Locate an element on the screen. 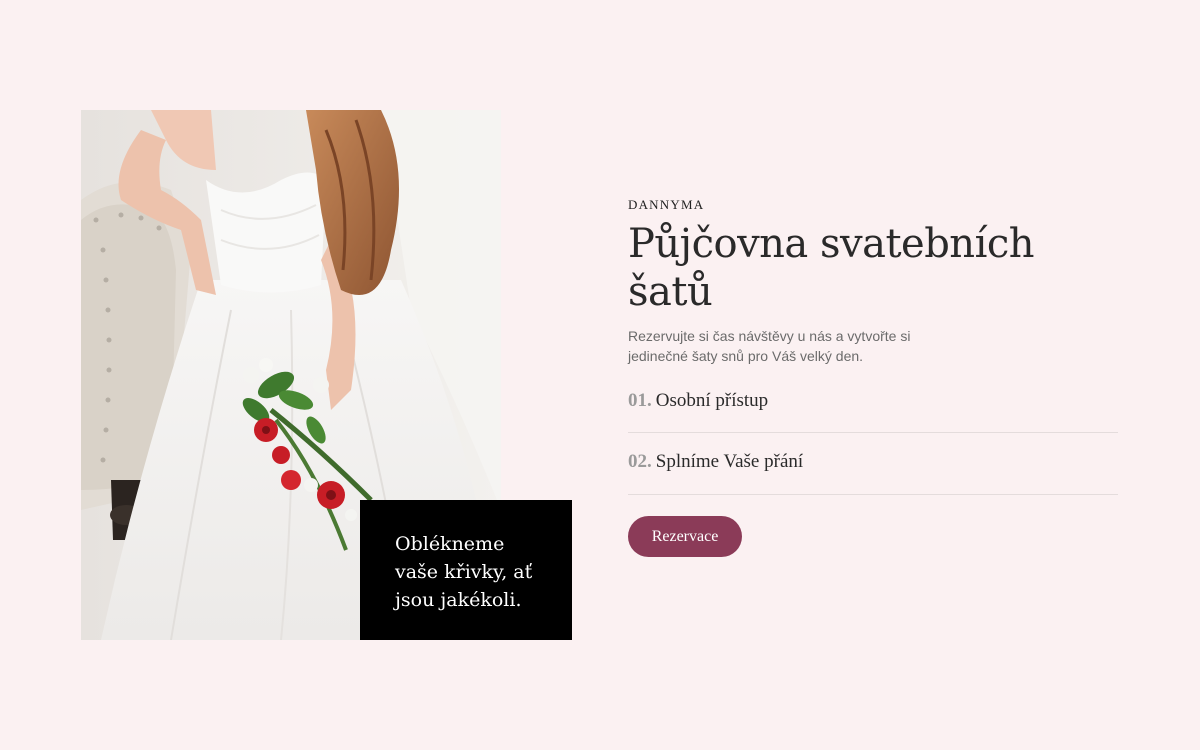 The image size is (1200, 750). feature-label: Osobní přístup is located at coordinates (712, 400).